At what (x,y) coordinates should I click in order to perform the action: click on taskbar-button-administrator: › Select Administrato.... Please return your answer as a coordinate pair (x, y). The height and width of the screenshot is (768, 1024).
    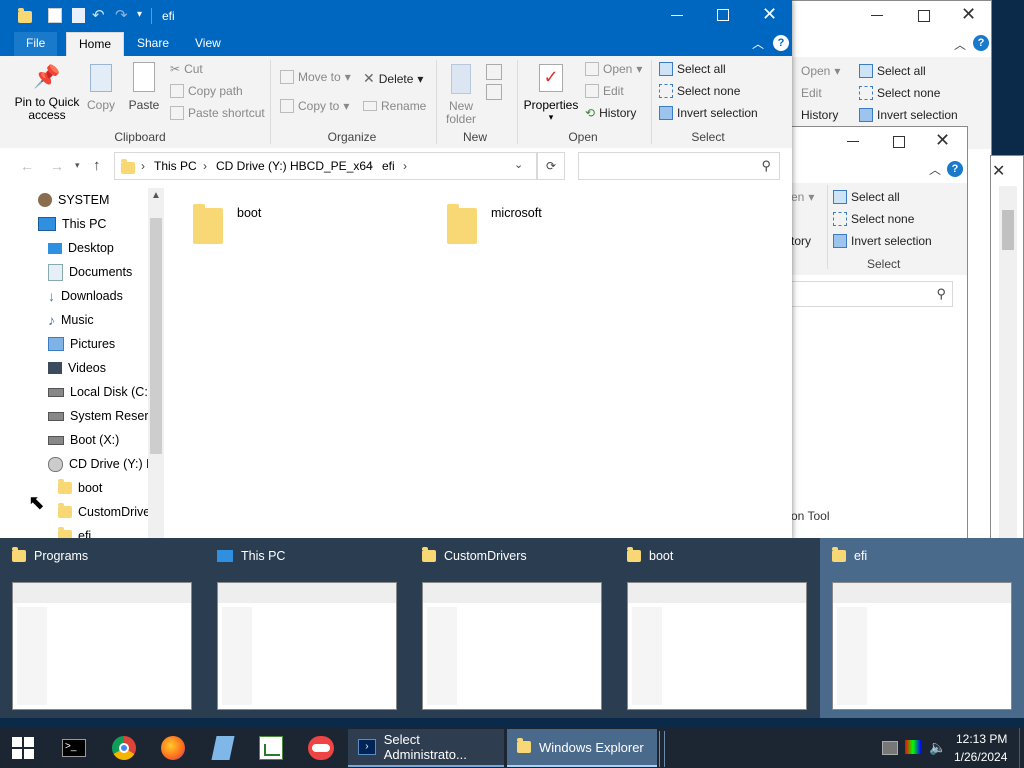
    Looking at the image, I should click on (426, 748).